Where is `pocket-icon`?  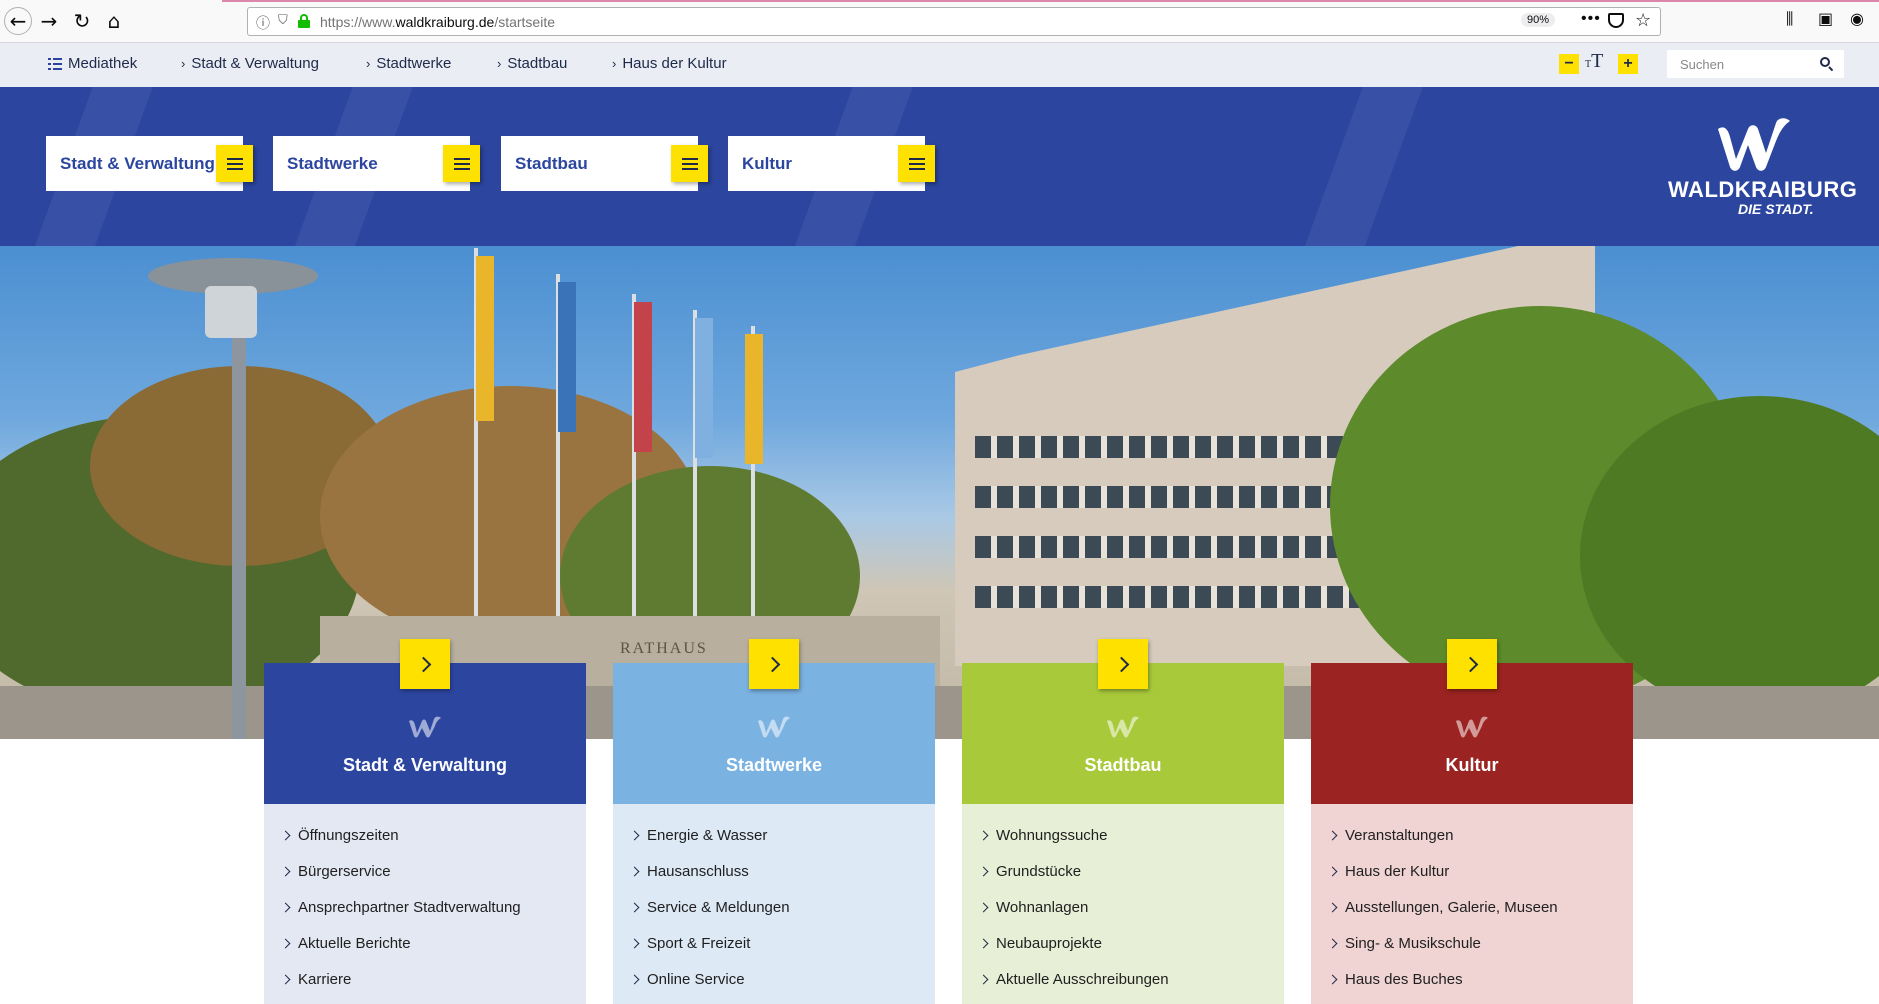 pocket-icon is located at coordinates (1616, 20).